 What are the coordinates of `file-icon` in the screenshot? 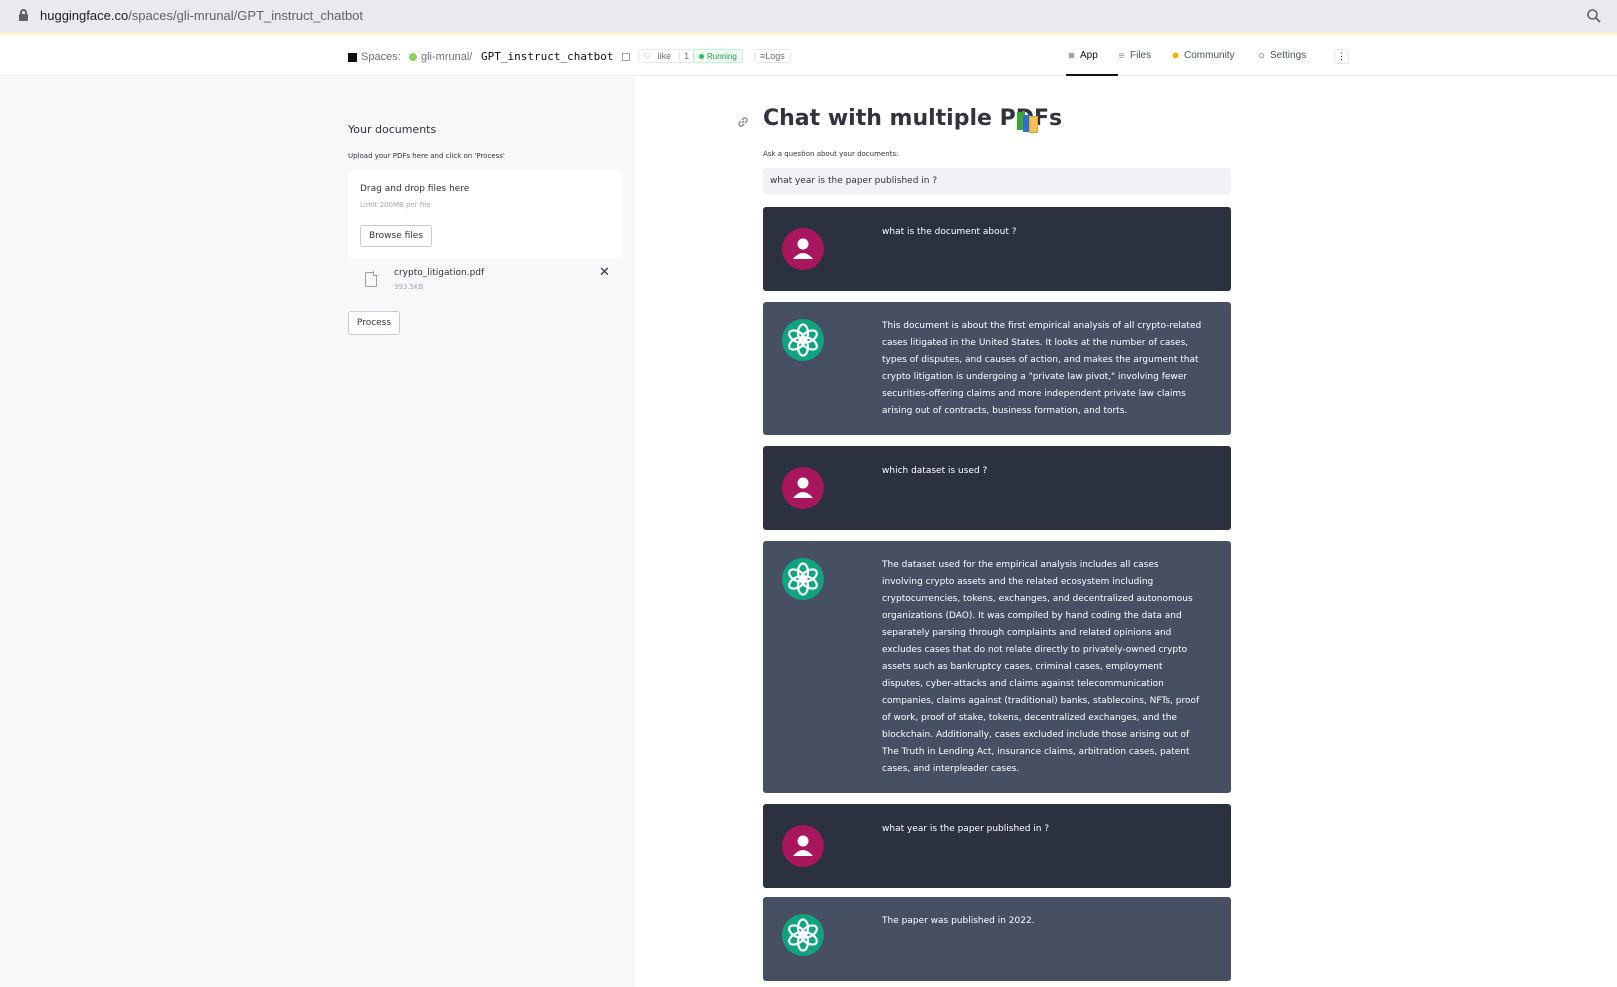 It's located at (371, 279).